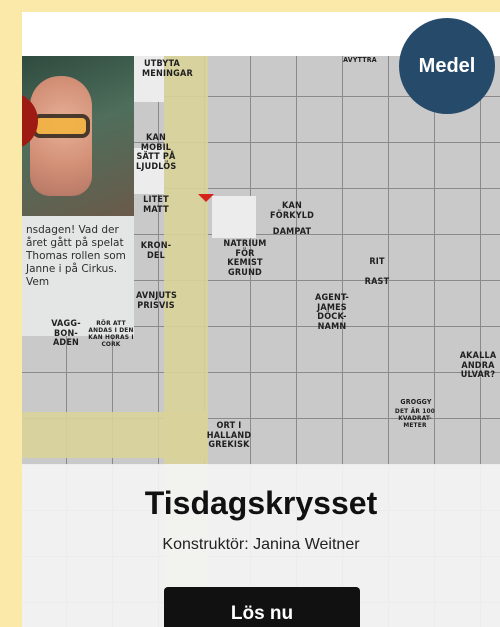 This screenshot has height=627, width=500. What do you see at coordinates (377, 282) in the screenshot?
I see `clue-label: RAST` at bounding box center [377, 282].